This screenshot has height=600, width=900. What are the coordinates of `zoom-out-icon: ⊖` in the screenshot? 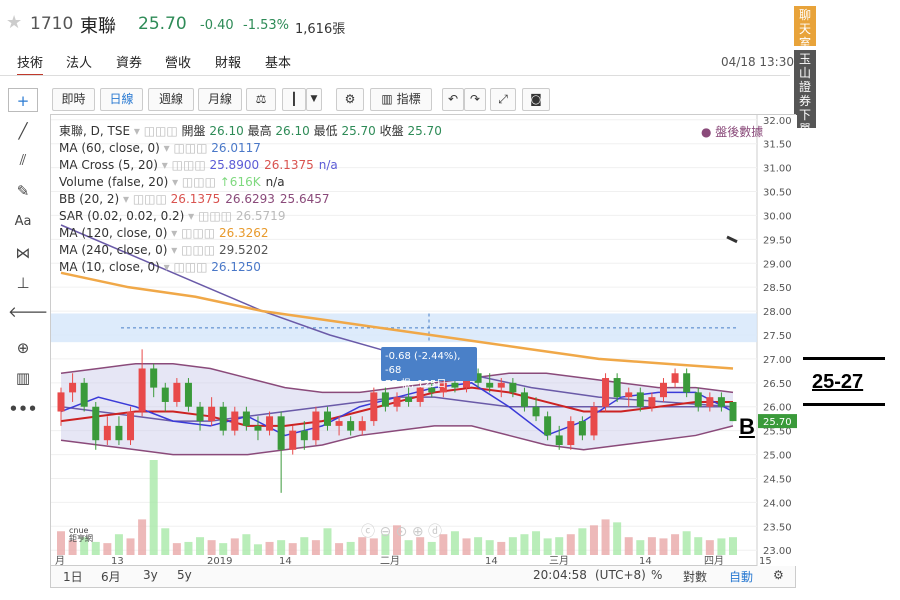 It's located at (385, 532).